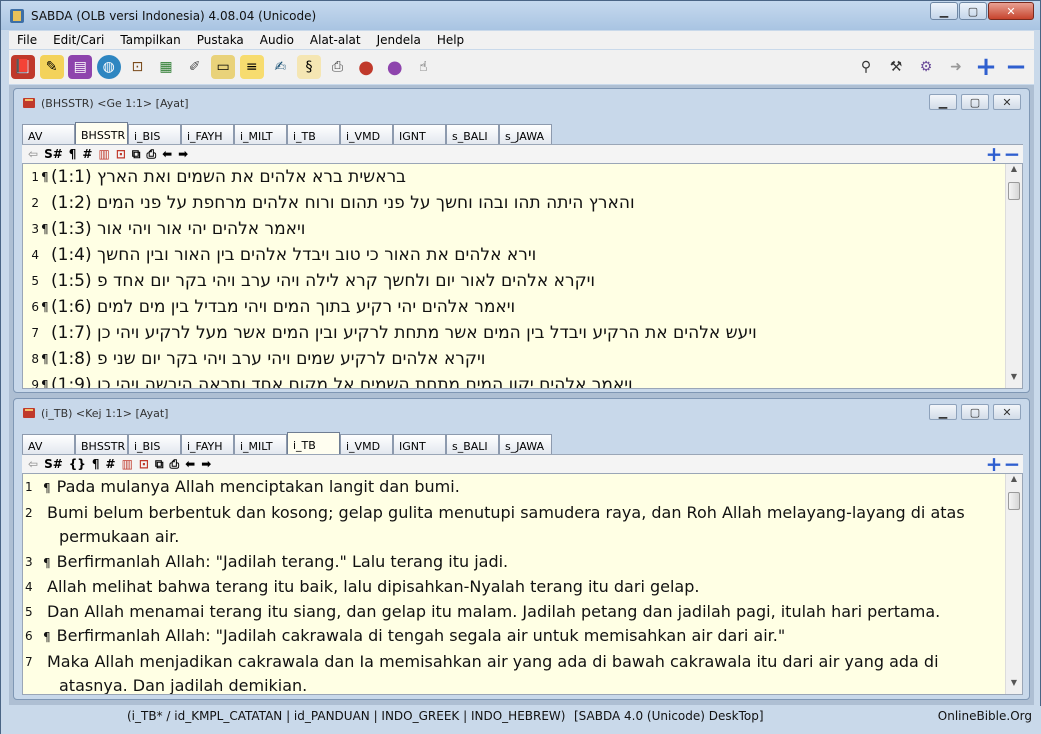 The image size is (1041, 734). I want to click on hand-icon: ☝, so click(423, 67).